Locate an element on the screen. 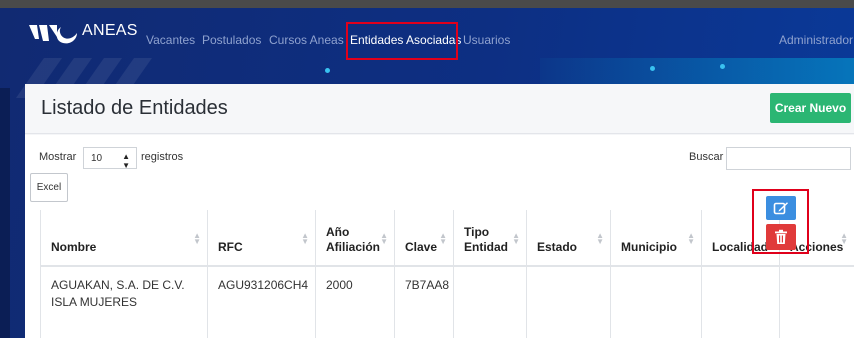  window-top-strip is located at coordinates (427, 4).